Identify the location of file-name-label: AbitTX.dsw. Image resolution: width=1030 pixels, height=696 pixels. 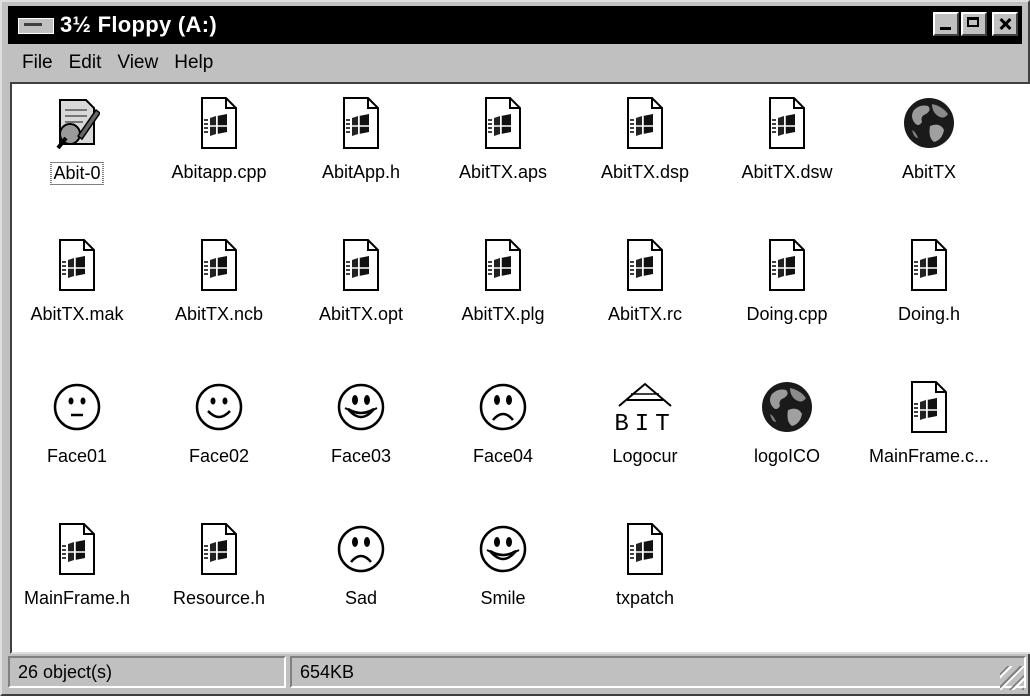
(787, 172).